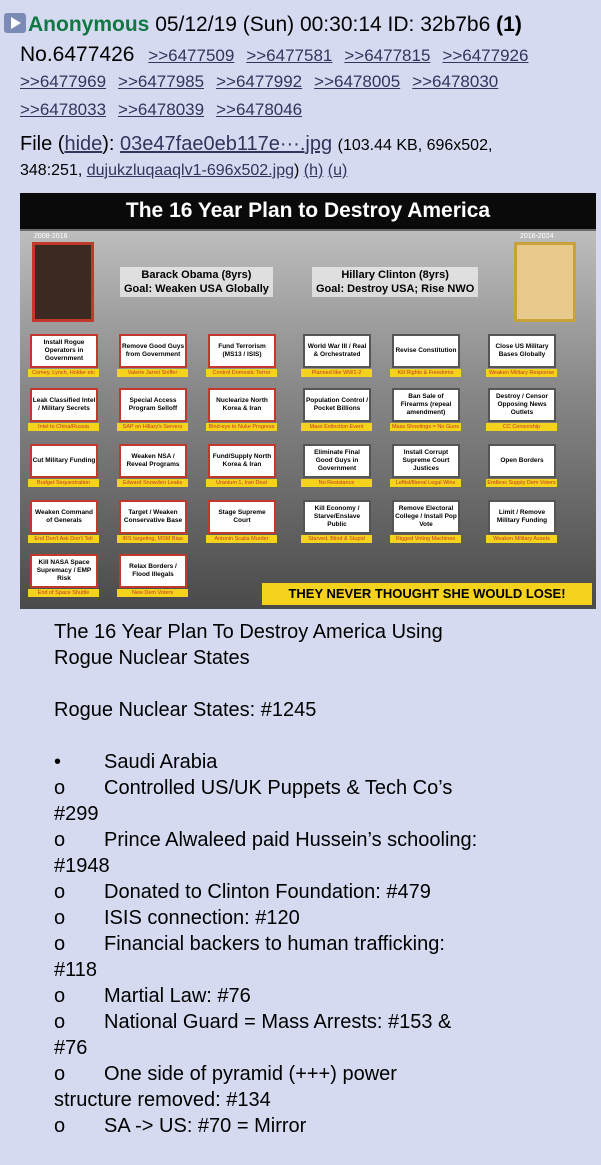  I want to click on reply-link: >>6478039, so click(161, 109).